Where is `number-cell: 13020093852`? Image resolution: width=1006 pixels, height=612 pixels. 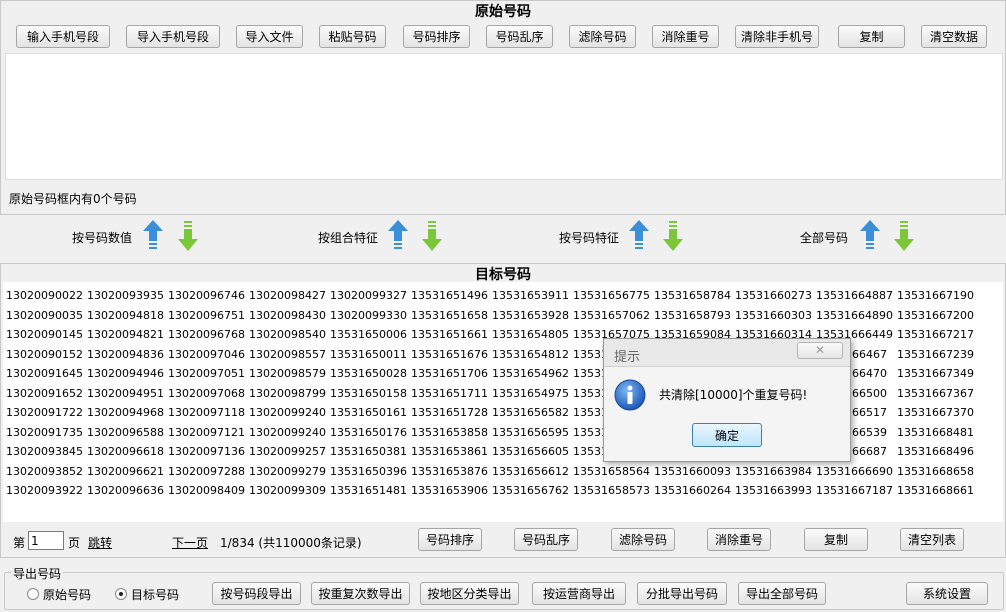
number-cell: 13020093852 is located at coordinates (44, 472).